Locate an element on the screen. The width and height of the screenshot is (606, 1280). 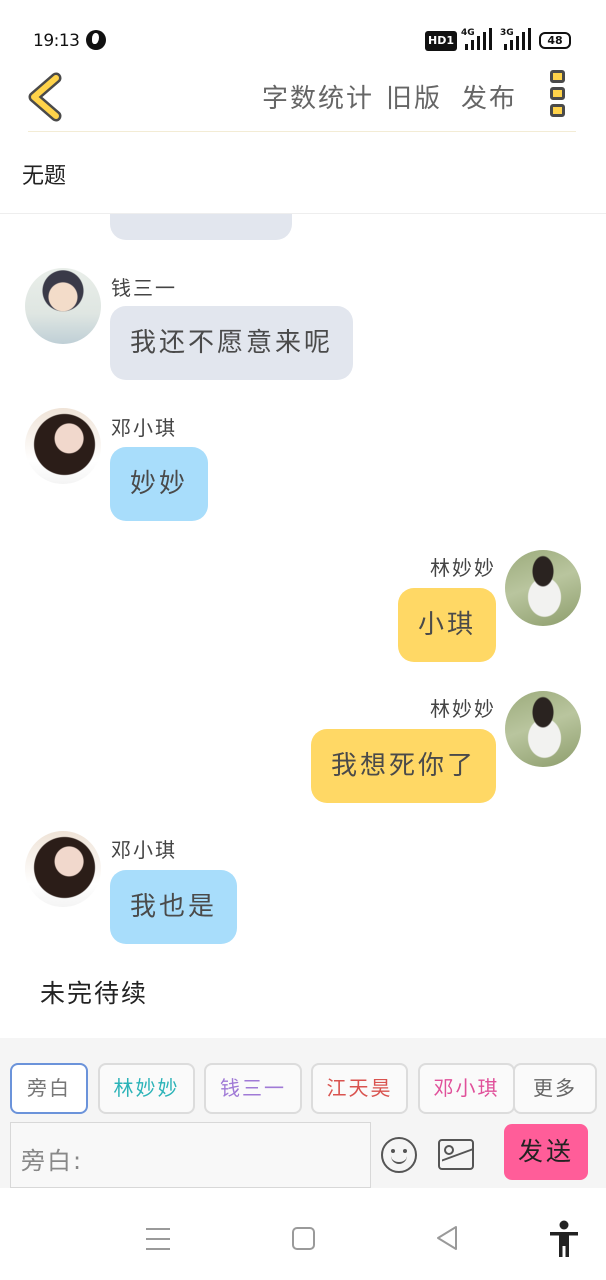
globe-icon is located at coordinates (96, 40).